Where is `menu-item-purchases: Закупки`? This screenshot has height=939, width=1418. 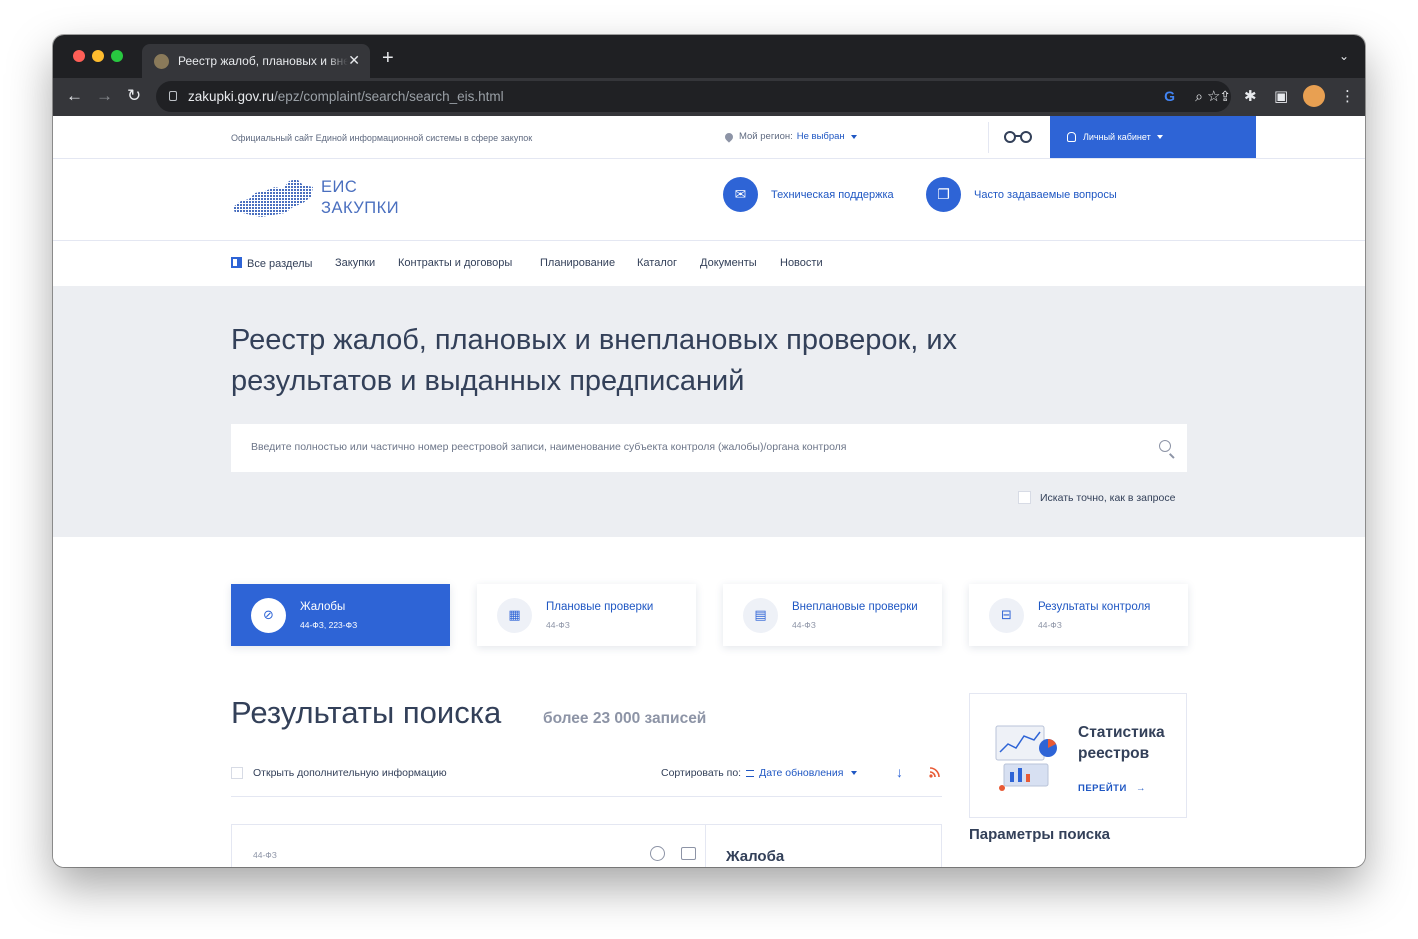 menu-item-purchases: Закупки is located at coordinates (355, 263).